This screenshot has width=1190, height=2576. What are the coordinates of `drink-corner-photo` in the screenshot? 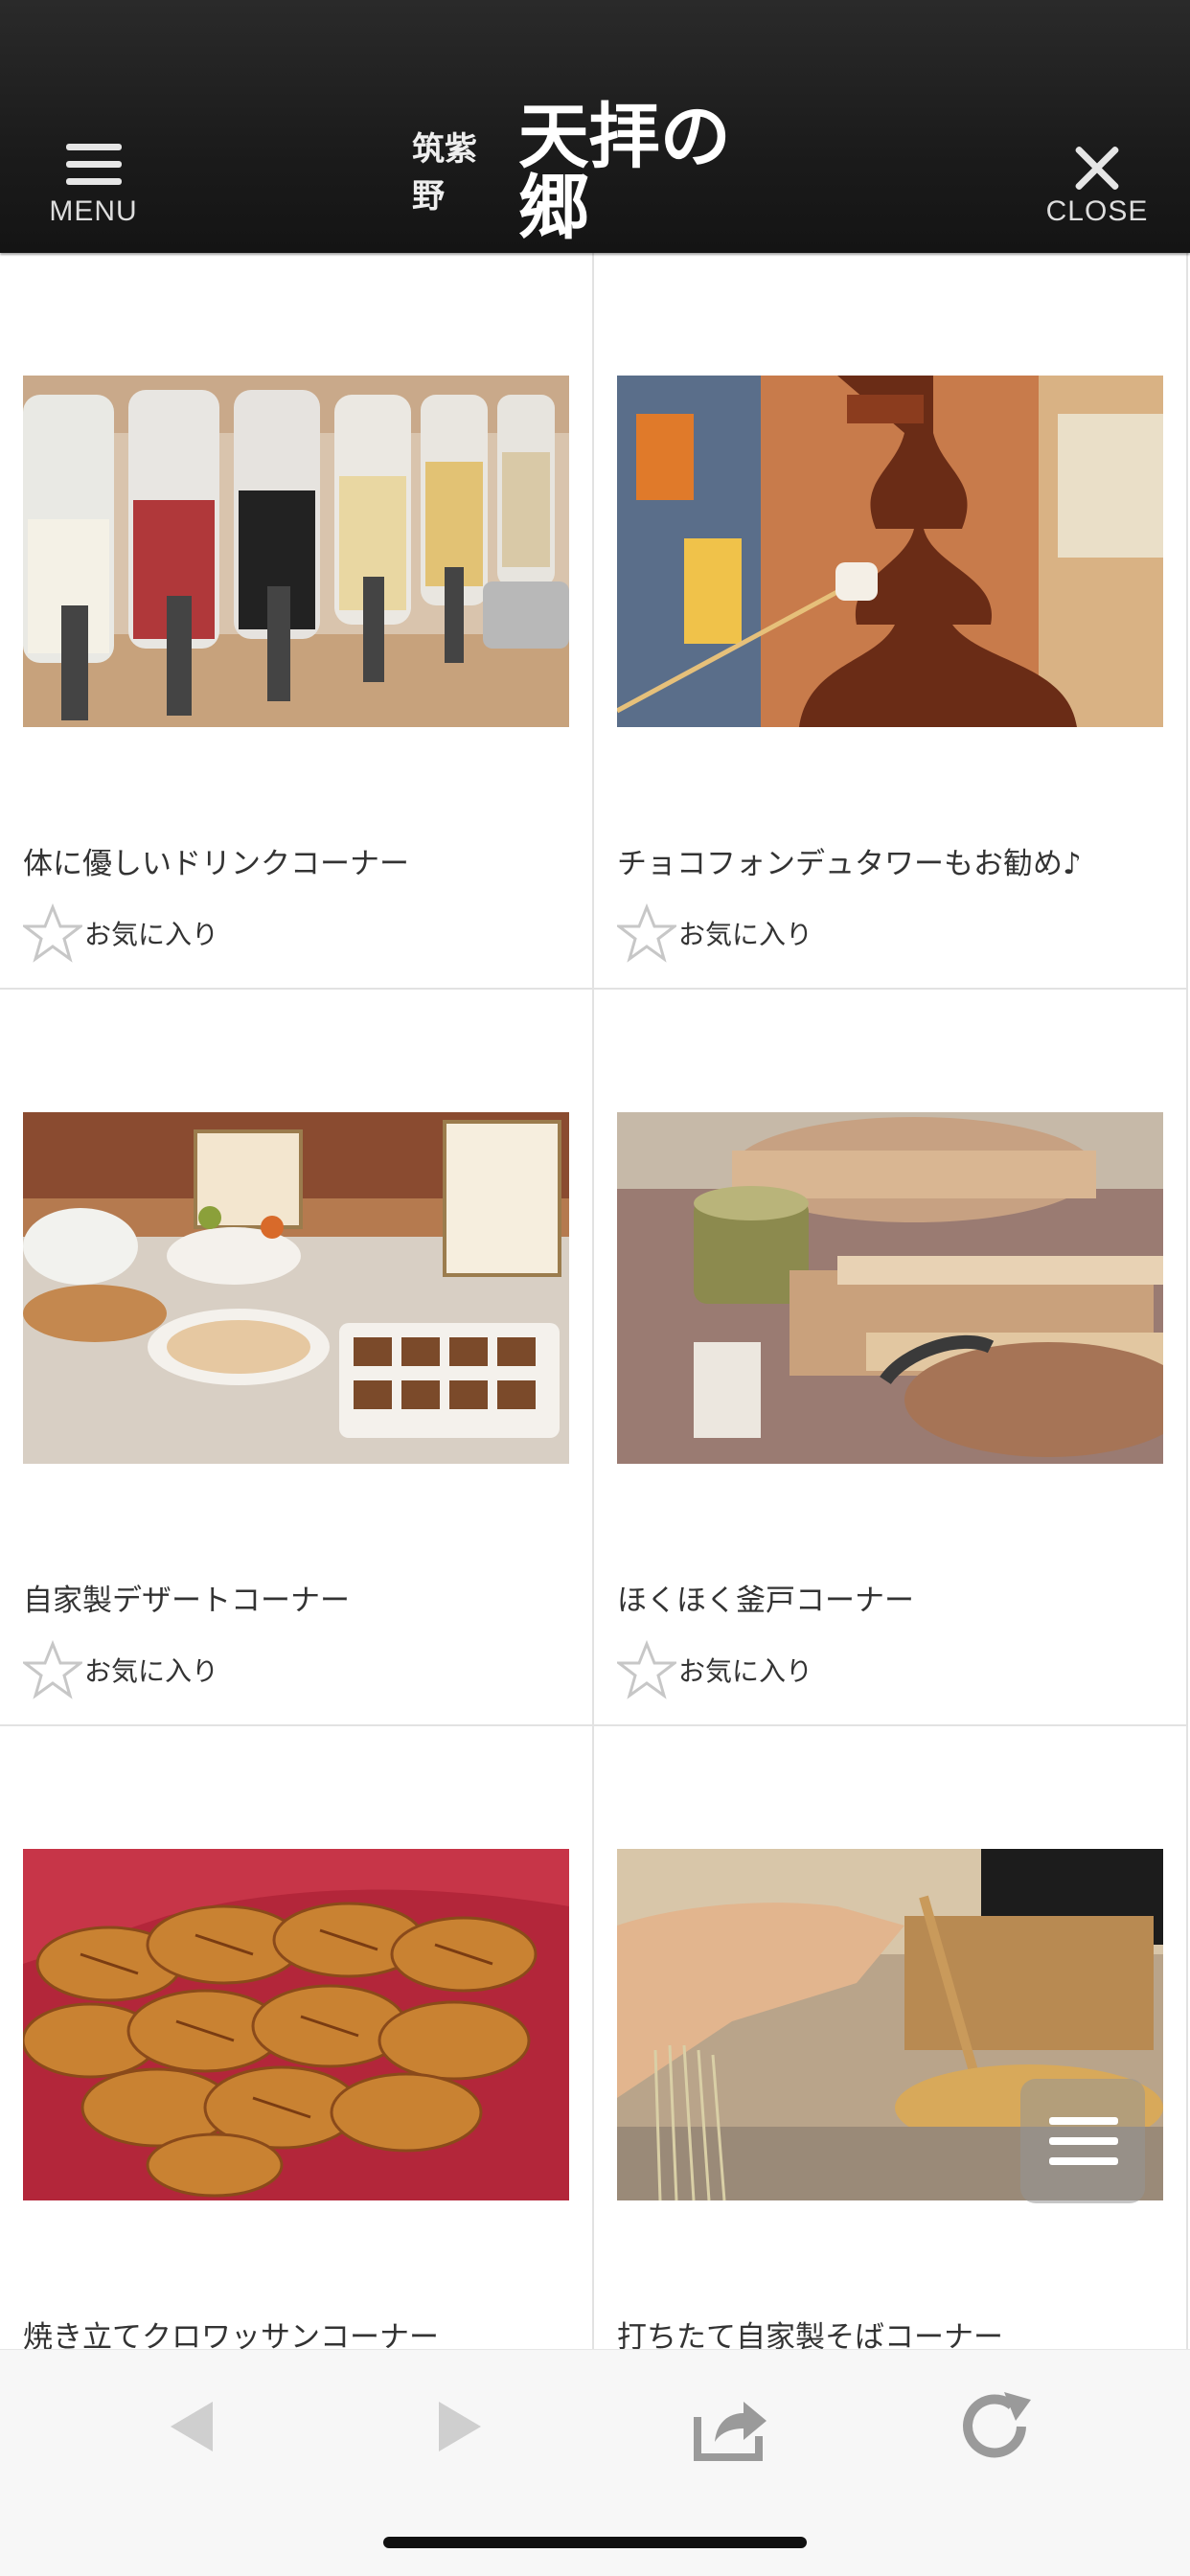 It's located at (296, 551).